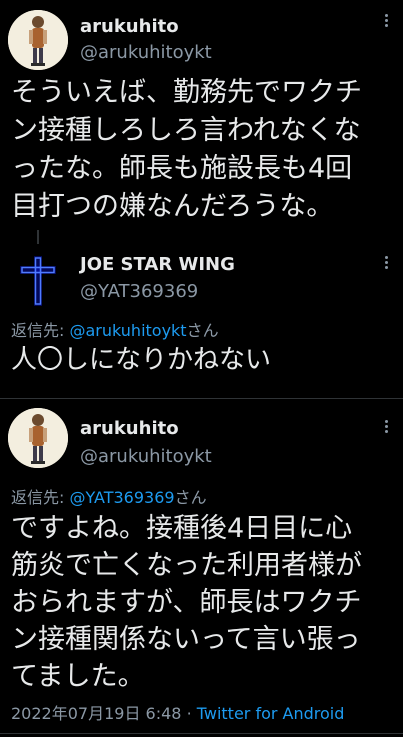 Image resolution: width=403 pixels, height=737 pixels. What do you see at coordinates (78, 676) in the screenshot?
I see `tweet-text-line: てました。` at bounding box center [78, 676].